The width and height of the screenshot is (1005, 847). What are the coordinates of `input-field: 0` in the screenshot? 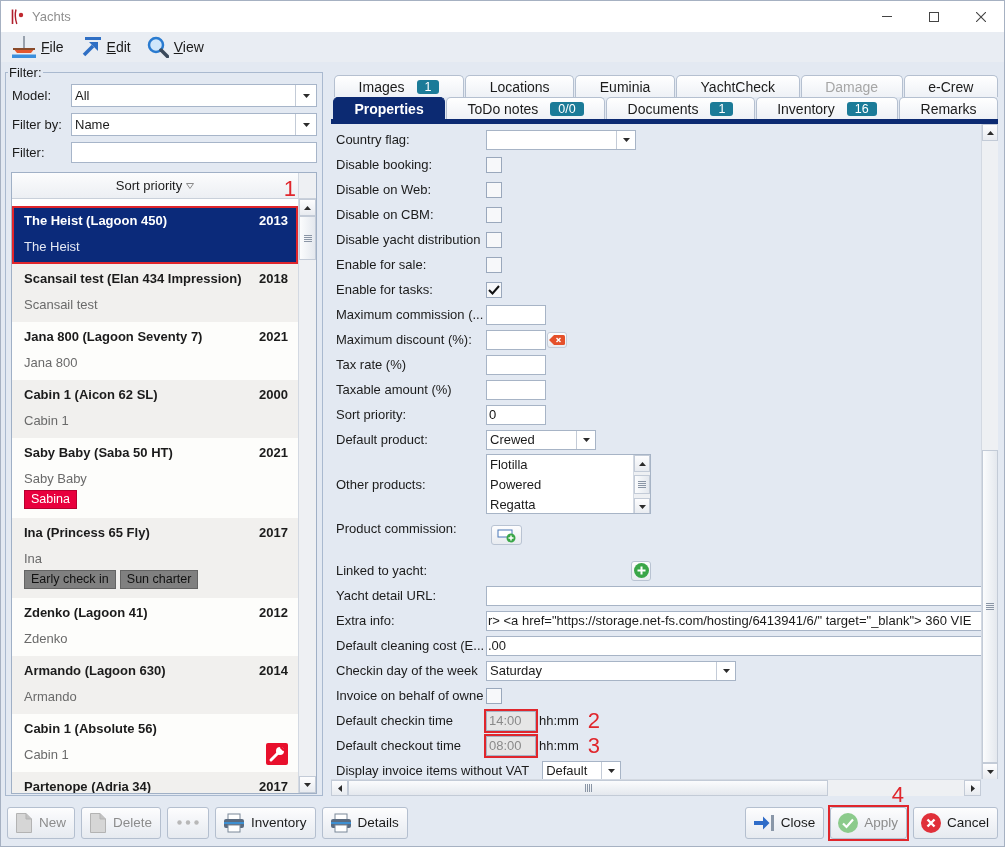 It's located at (516, 414).